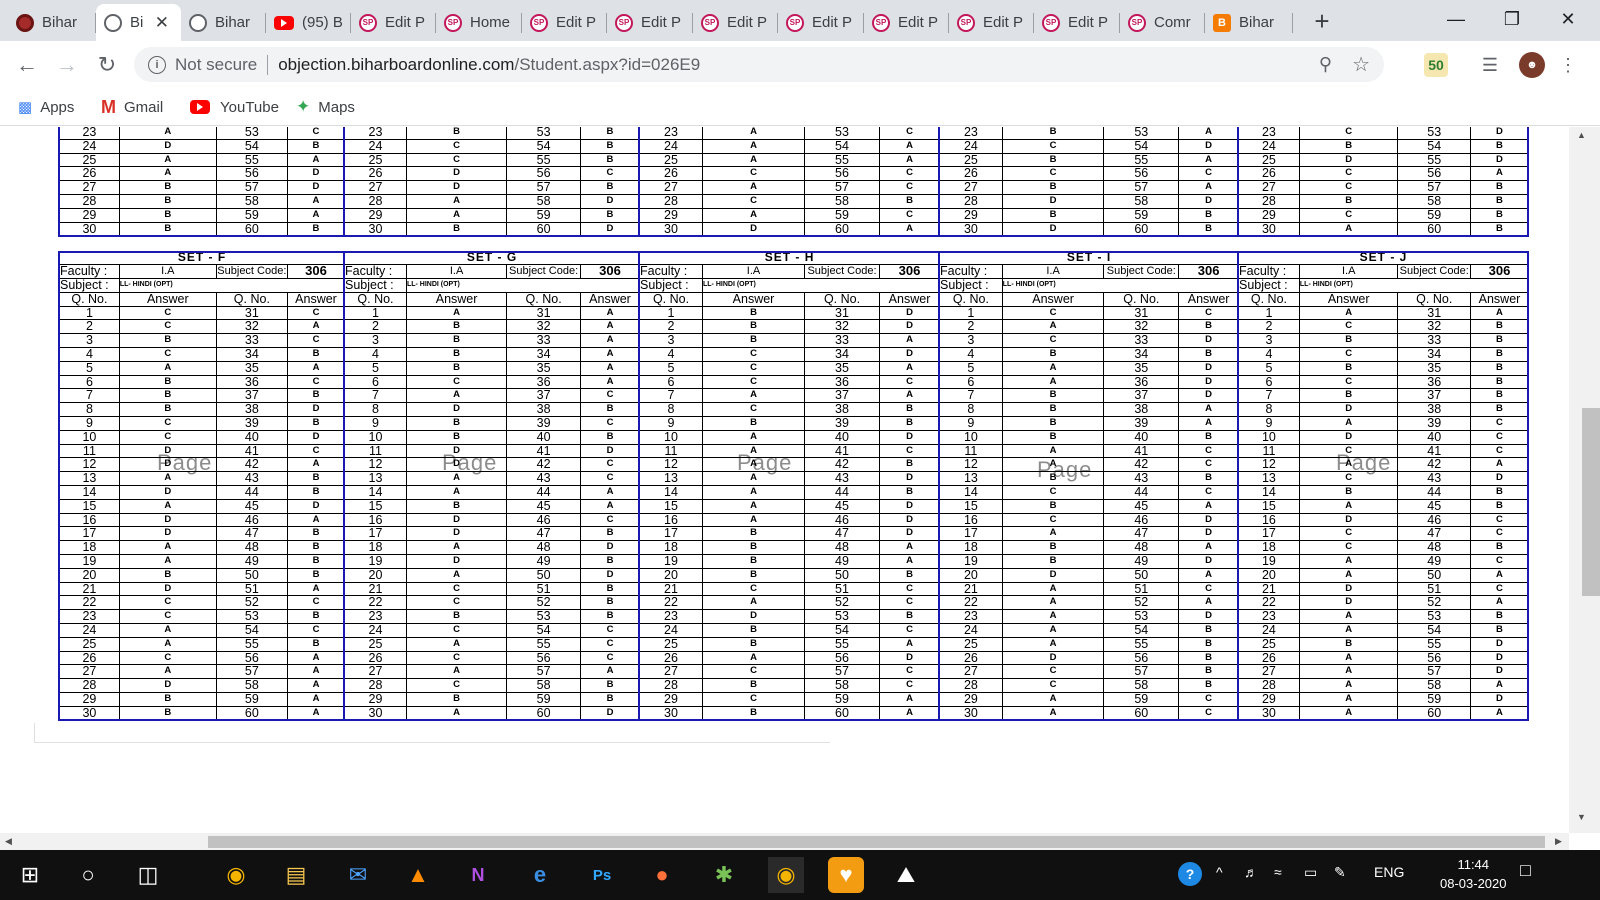 This screenshot has width=1600, height=900. What do you see at coordinates (1568, 65) in the screenshot?
I see `menu-kebab-icon: ⋮` at bounding box center [1568, 65].